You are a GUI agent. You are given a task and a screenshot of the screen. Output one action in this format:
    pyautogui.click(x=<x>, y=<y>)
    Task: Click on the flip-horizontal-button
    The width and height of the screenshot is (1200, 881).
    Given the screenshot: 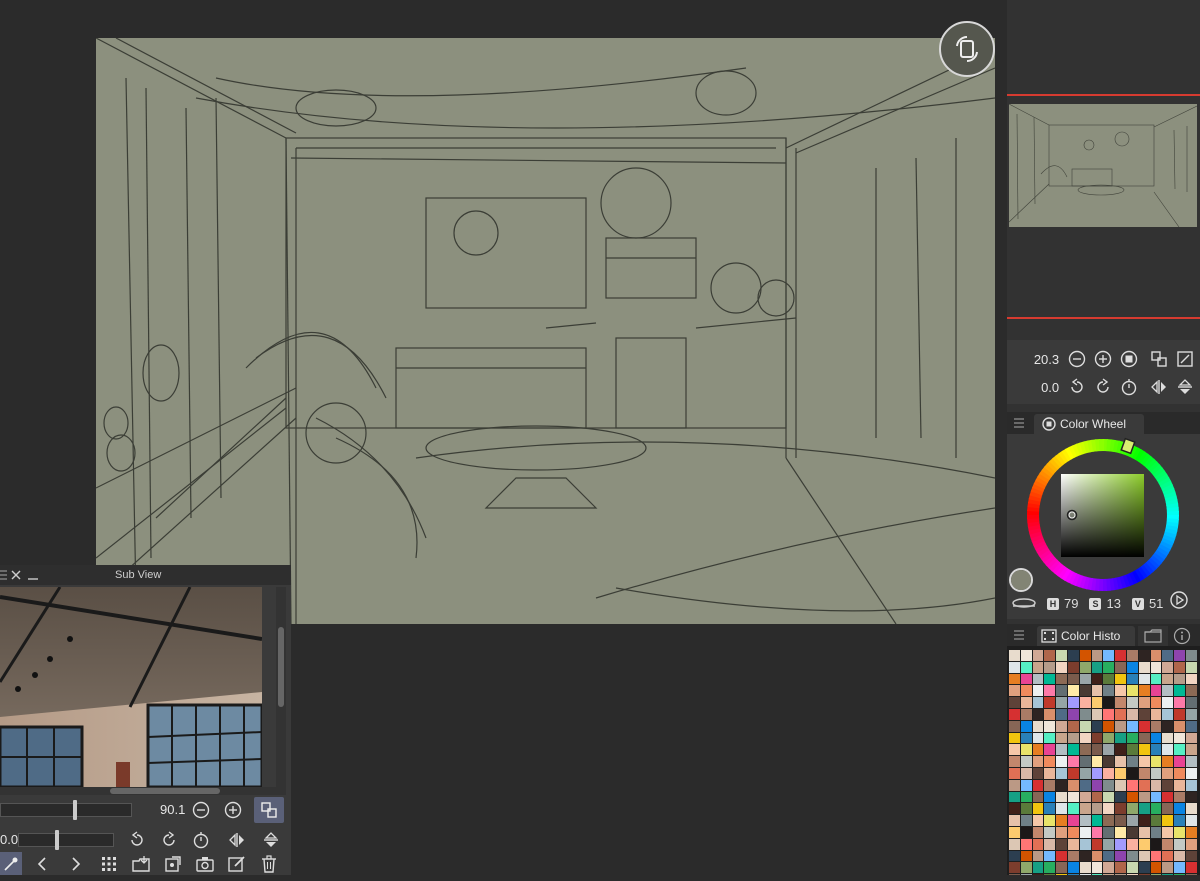 What is the action you would take?
    pyautogui.click(x=1159, y=387)
    